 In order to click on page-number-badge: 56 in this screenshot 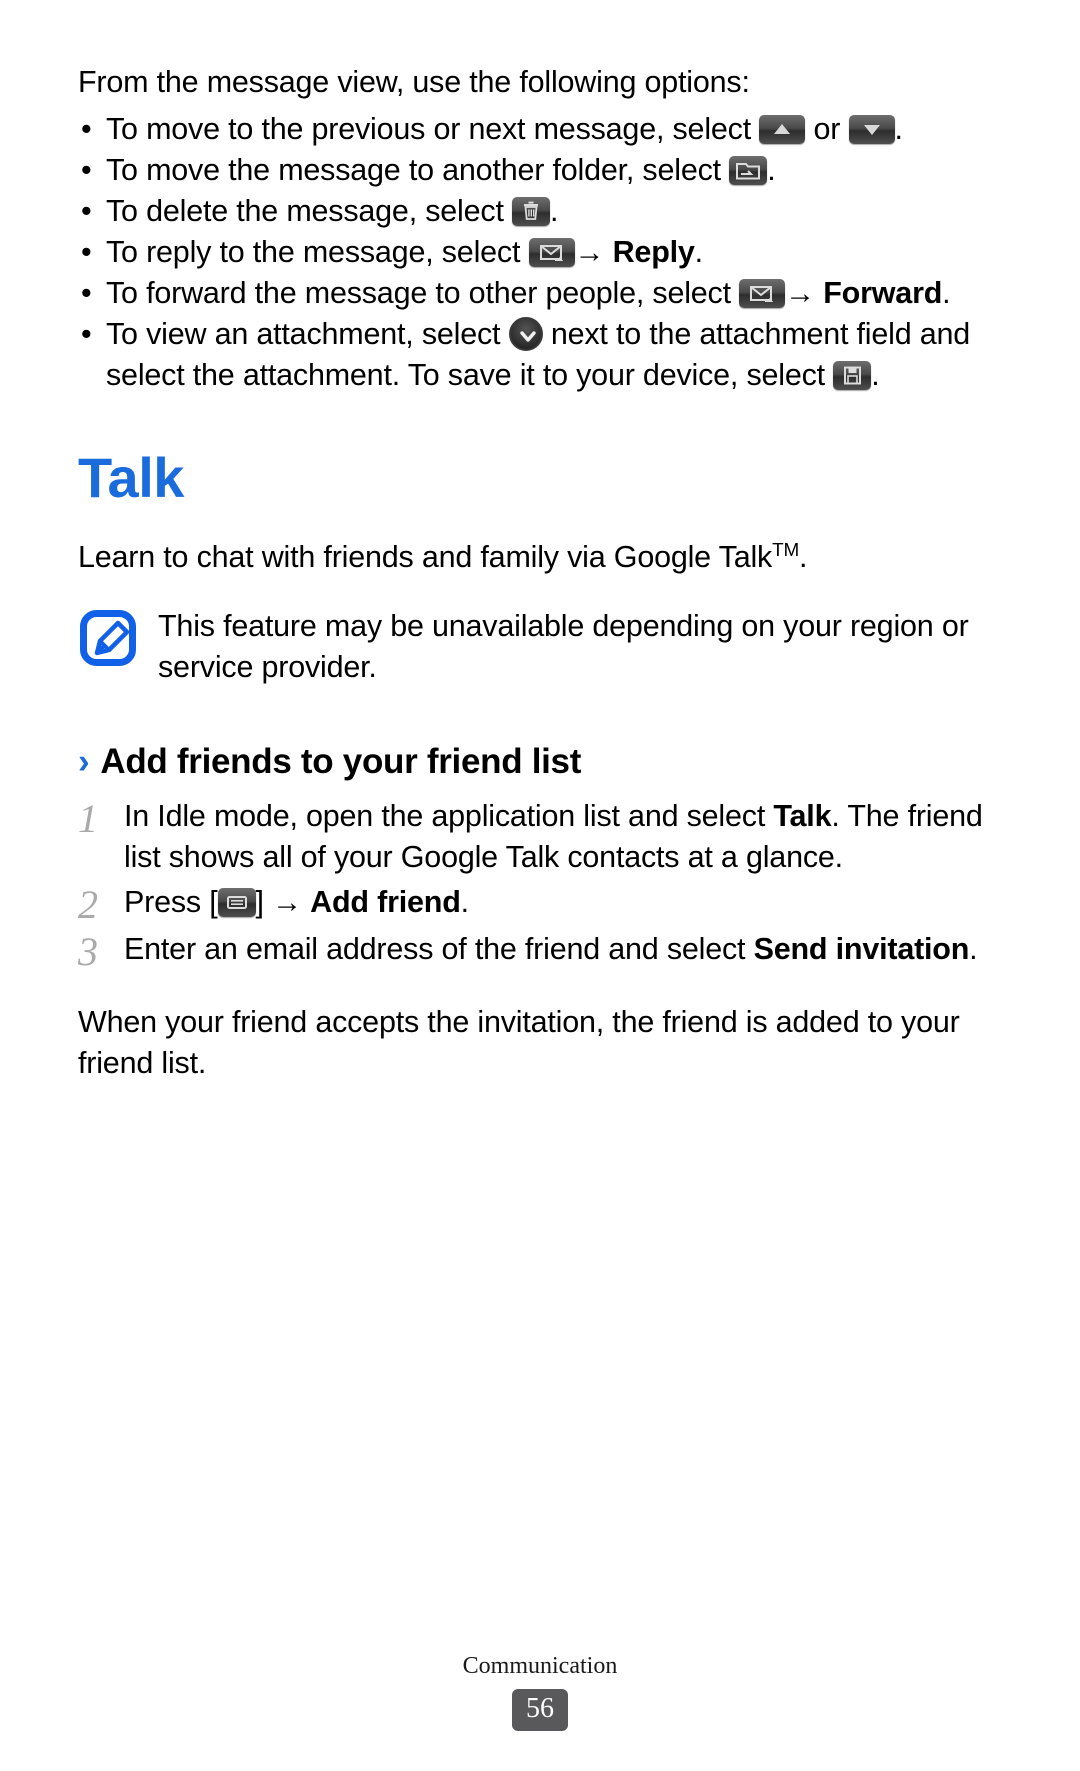, I will do `click(540, 1710)`.